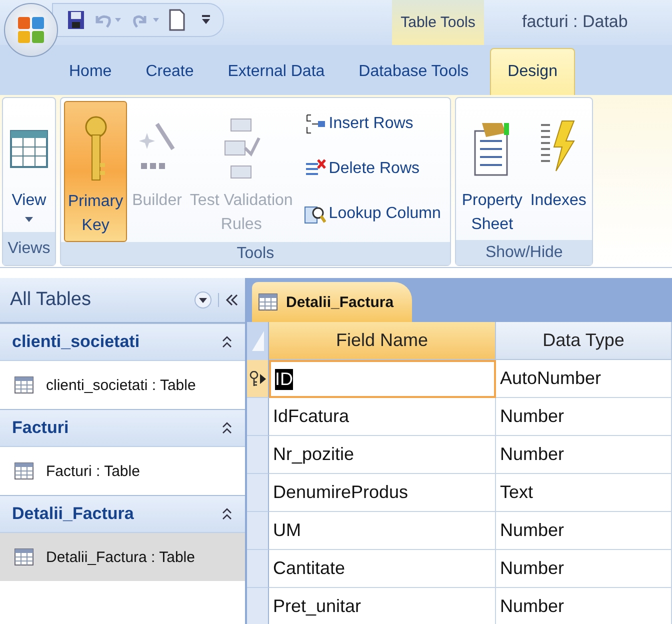  What do you see at coordinates (203, 300) in the screenshot?
I see `dropdown-icon` at bounding box center [203, 300].